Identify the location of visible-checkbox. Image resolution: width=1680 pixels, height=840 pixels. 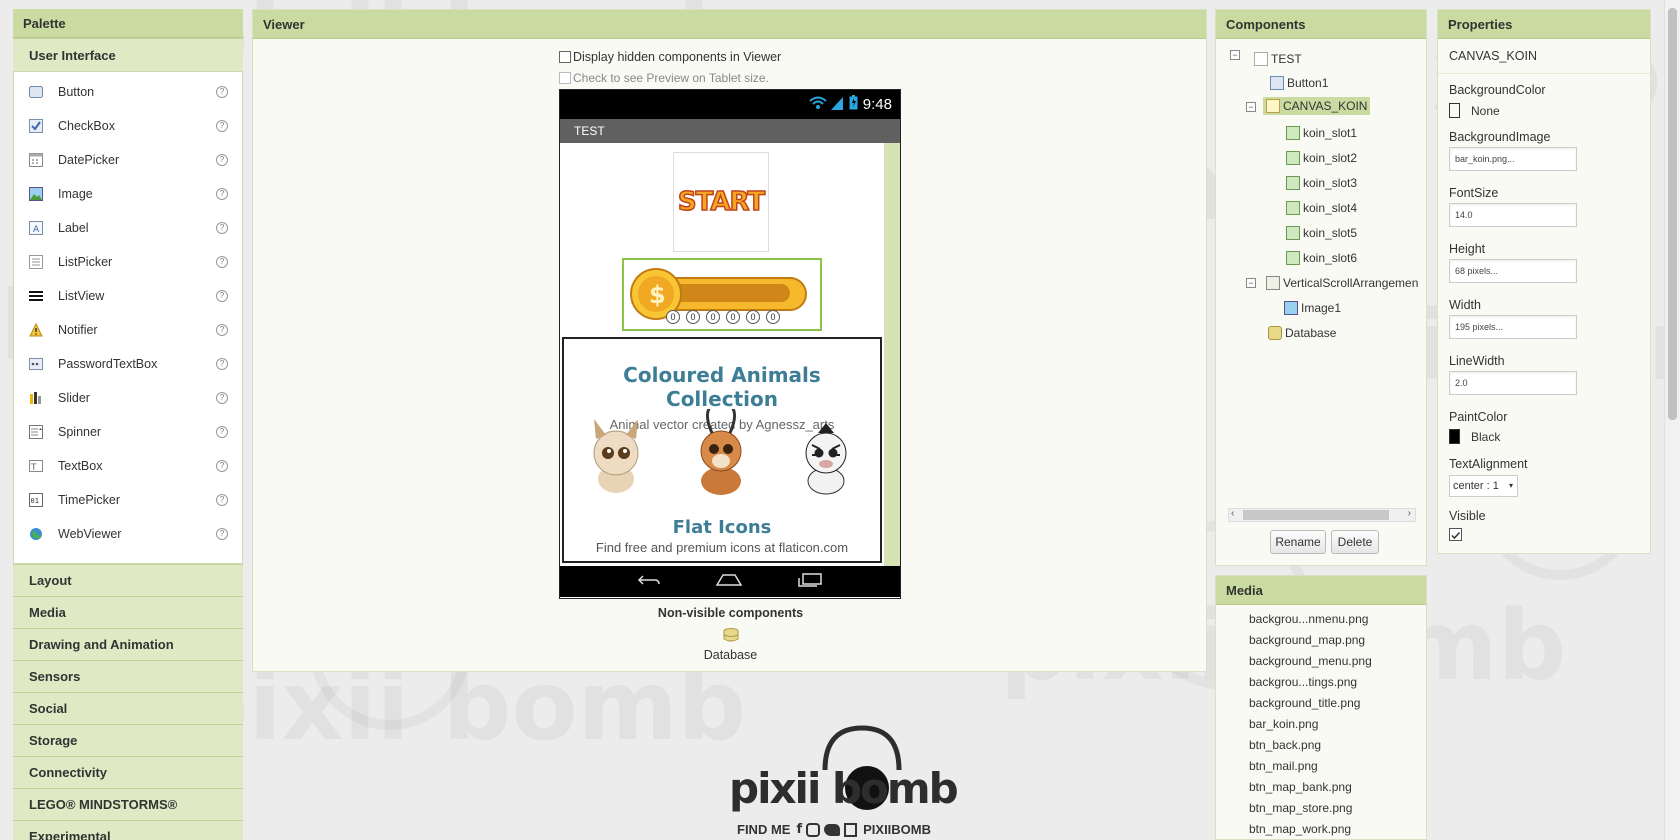
(1455, 534).